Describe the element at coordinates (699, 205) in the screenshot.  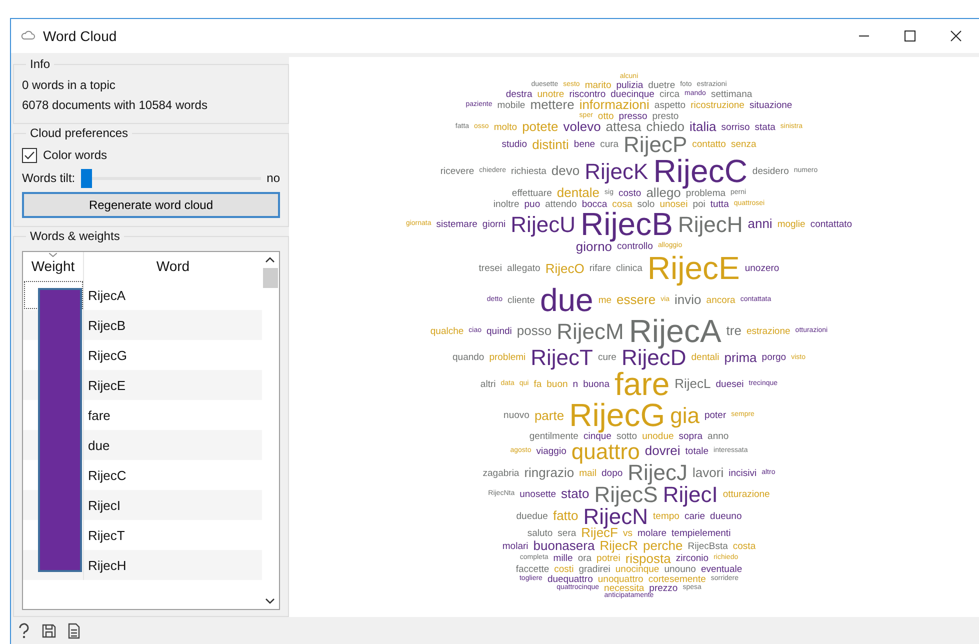
I see `cloud-word: poi` at that location.